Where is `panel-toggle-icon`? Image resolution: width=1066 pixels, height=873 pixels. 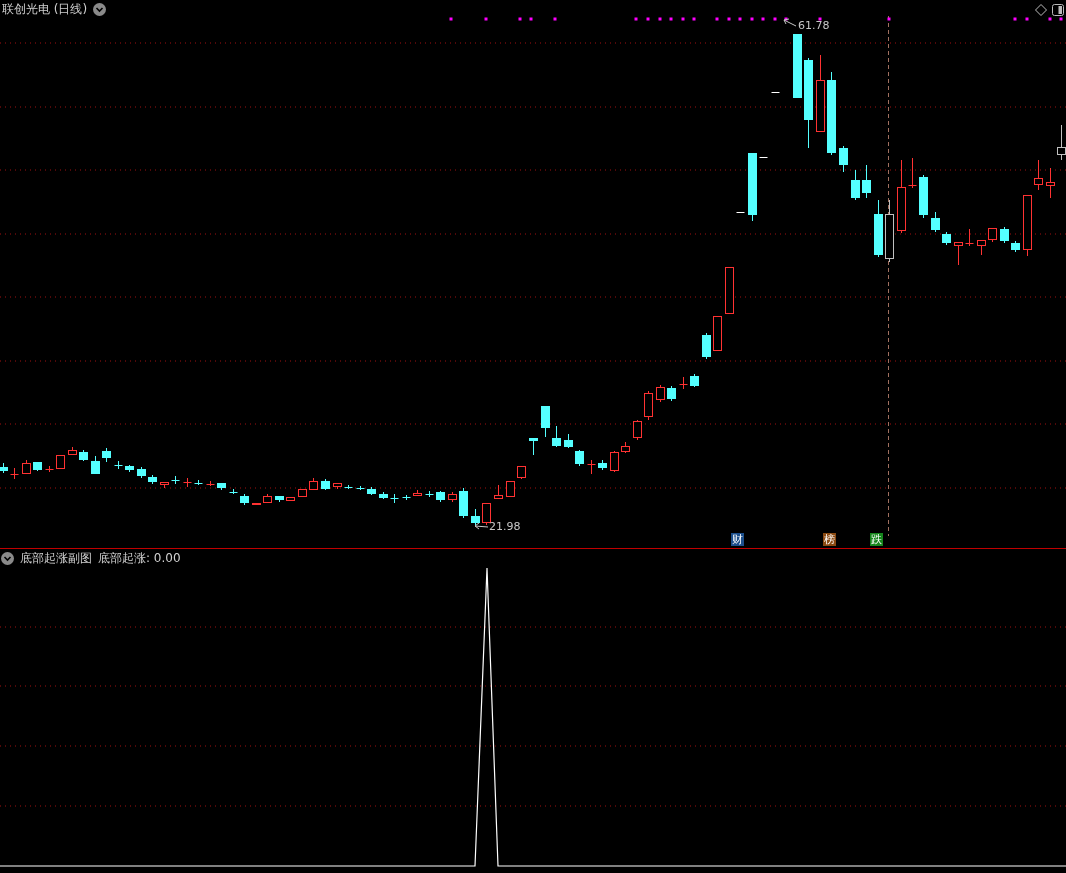 panel-toggle-icon is located at coordinates (1058, 10).